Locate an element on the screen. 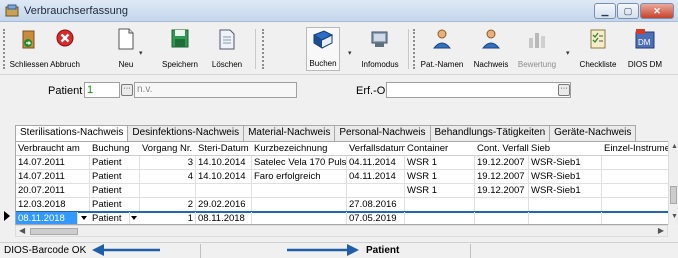 This screenshot has width=678, height=258. tab-geraete-nachweis: Geräte-Nachweis is located at coordinates (593, 133).